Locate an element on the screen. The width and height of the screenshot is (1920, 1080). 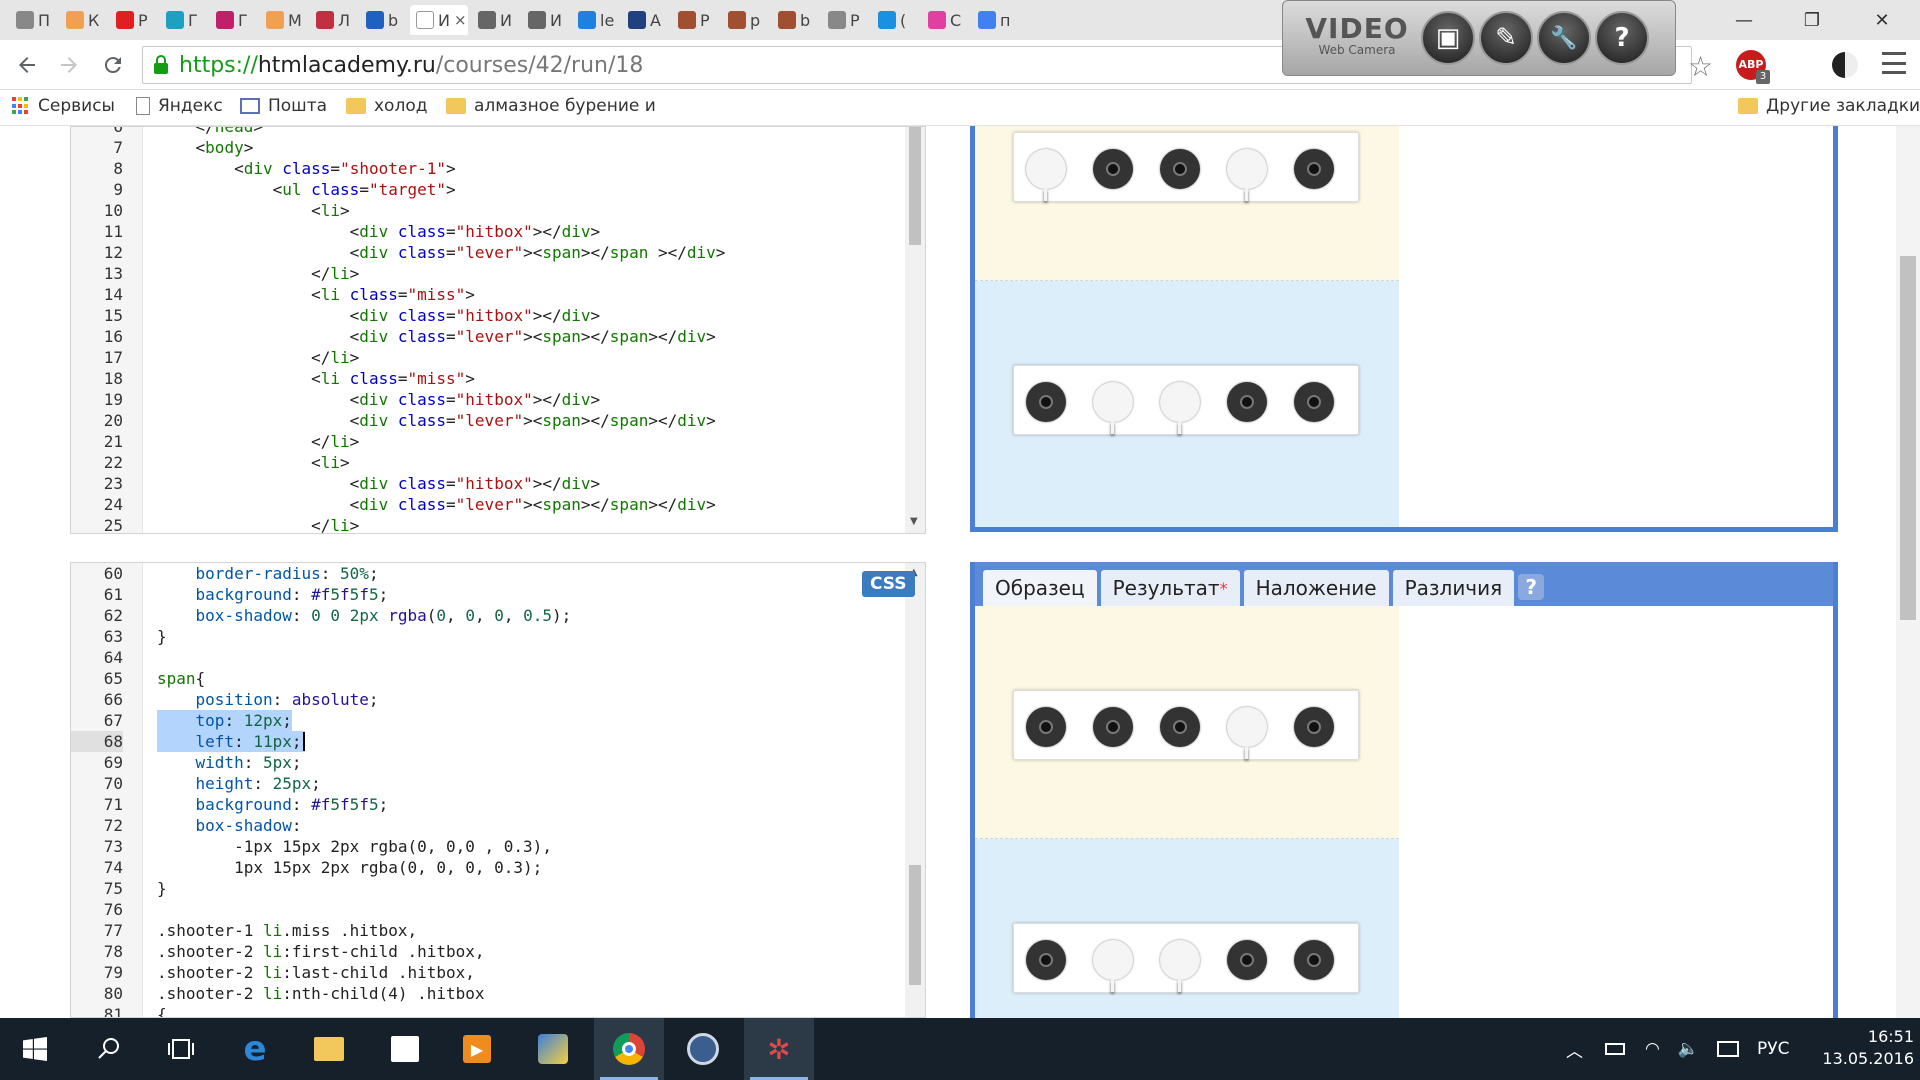
volume-icon: 🔈 is located at coordinates (1688, 1049).